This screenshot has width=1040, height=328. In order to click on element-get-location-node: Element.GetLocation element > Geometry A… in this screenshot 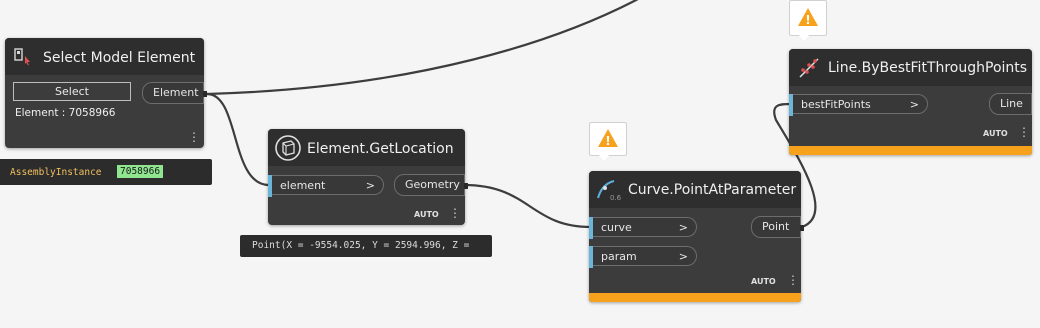, I will do `click(368, 177)`.